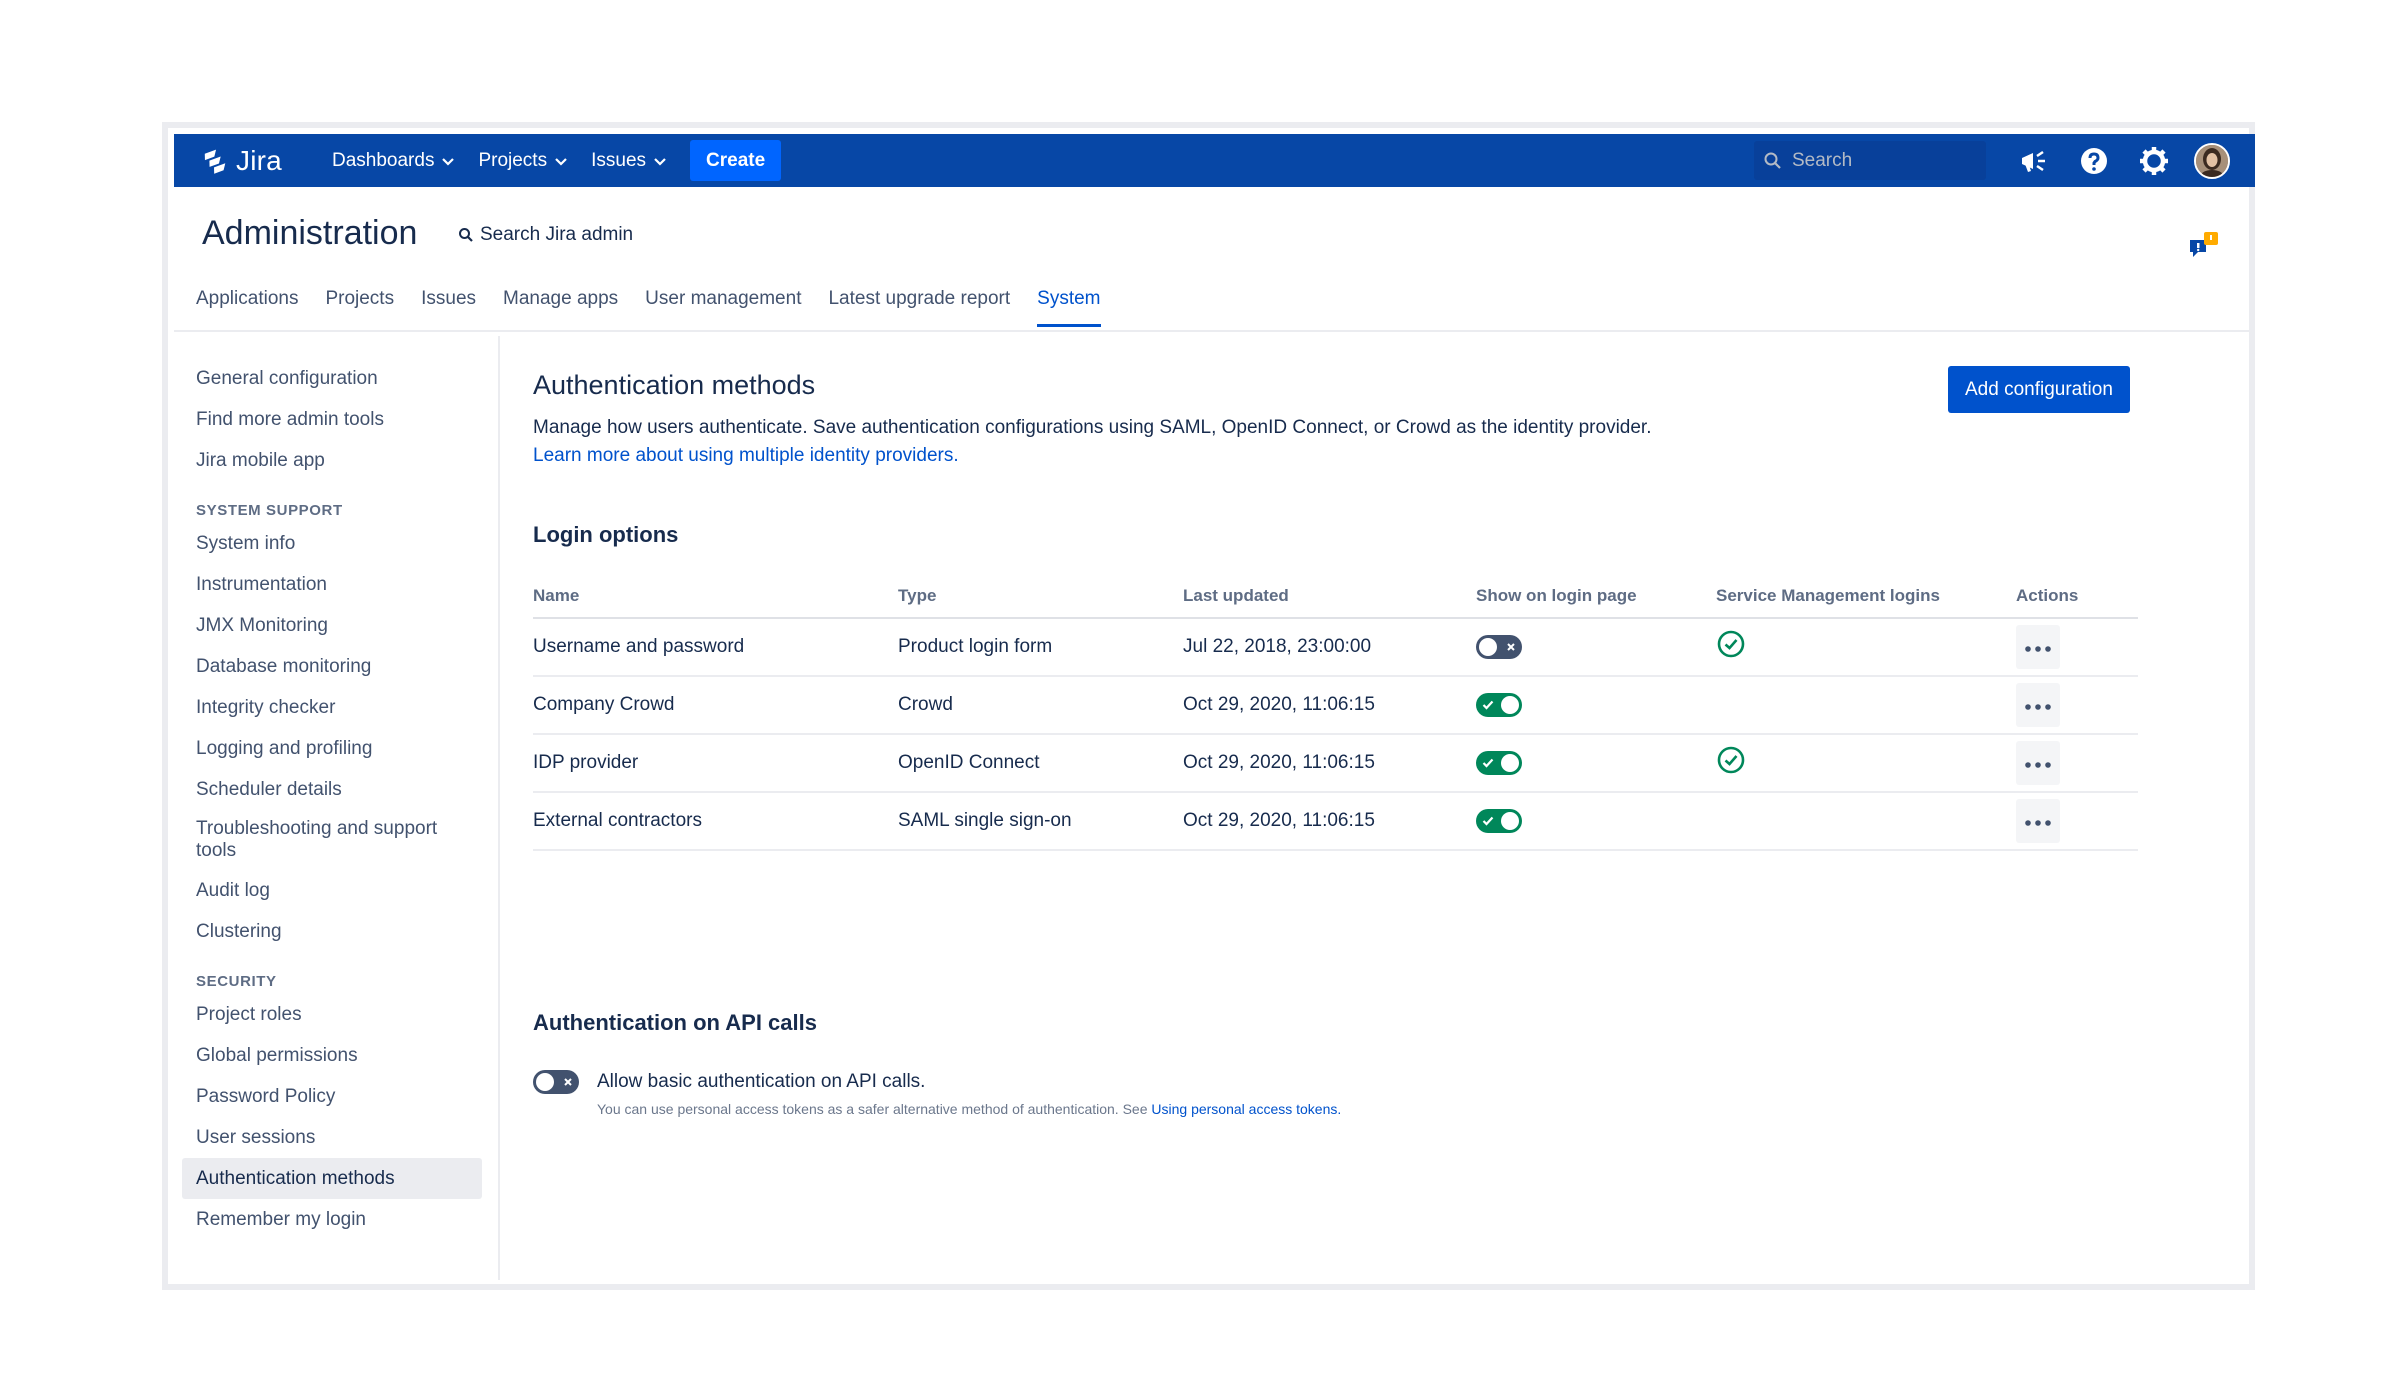  Describe the element at coordinates (619, 160) in the screenshot. I see `nav-issues-label: Issues` at that location.